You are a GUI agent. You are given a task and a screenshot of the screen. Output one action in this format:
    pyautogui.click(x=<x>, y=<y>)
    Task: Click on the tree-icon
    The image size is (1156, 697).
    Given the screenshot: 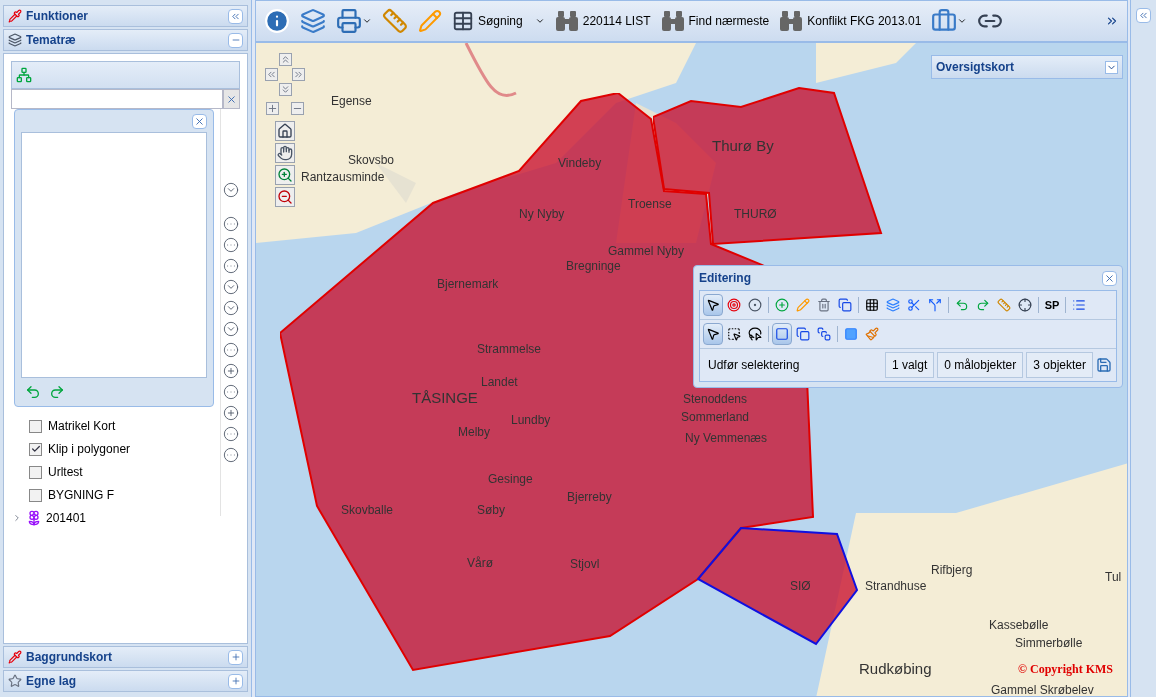 What is the action you would take?
    pyautogui.click(x=24, y=75)
    